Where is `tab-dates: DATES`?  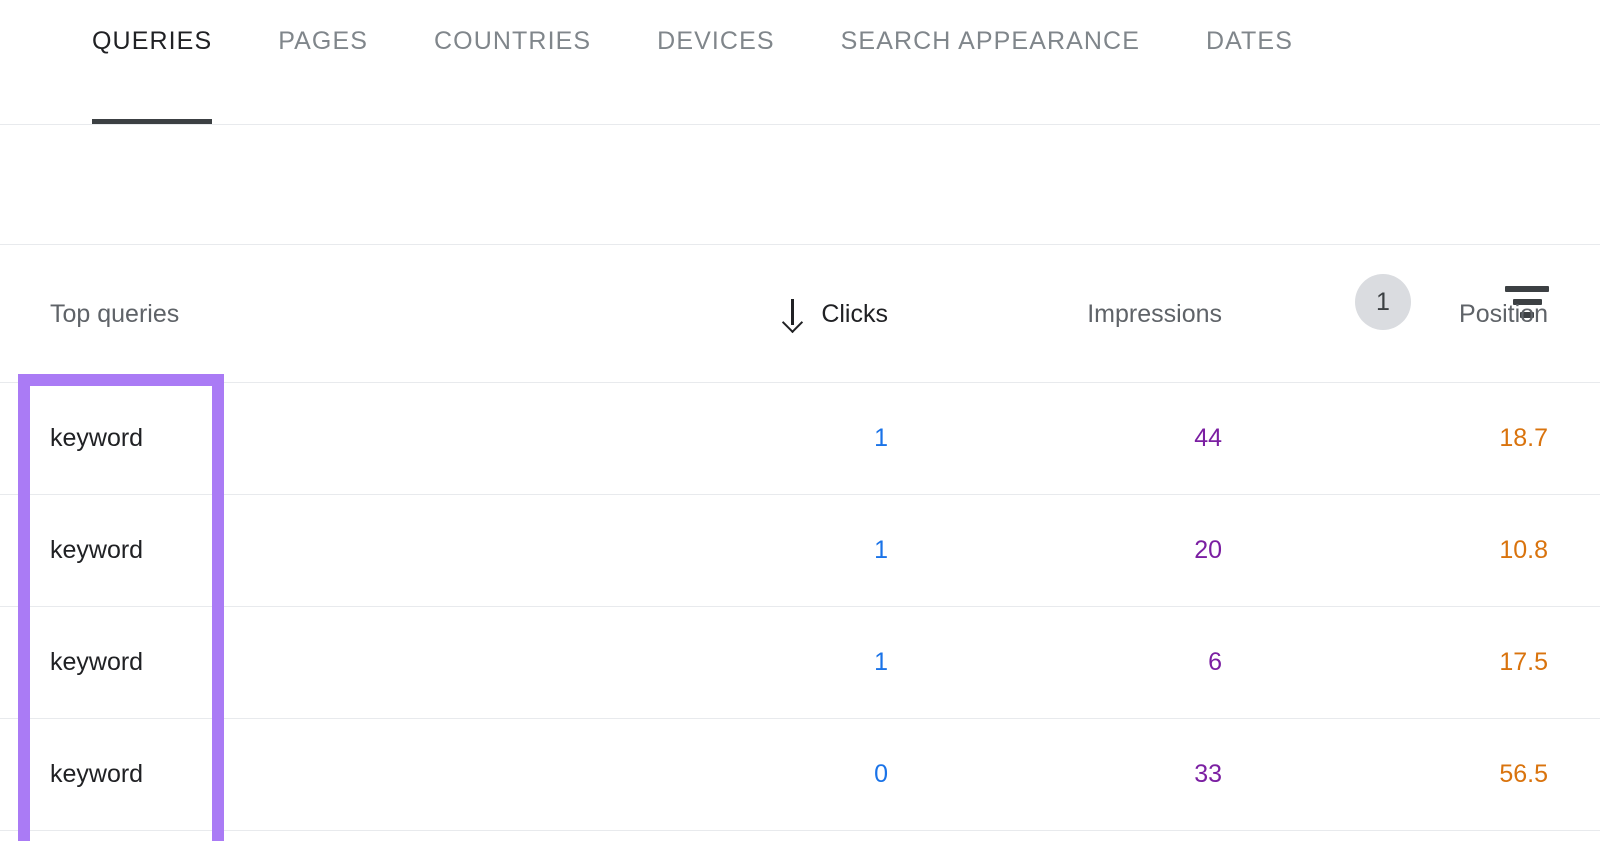
tab-dates: DATES is located at coordinates (1249, 62).